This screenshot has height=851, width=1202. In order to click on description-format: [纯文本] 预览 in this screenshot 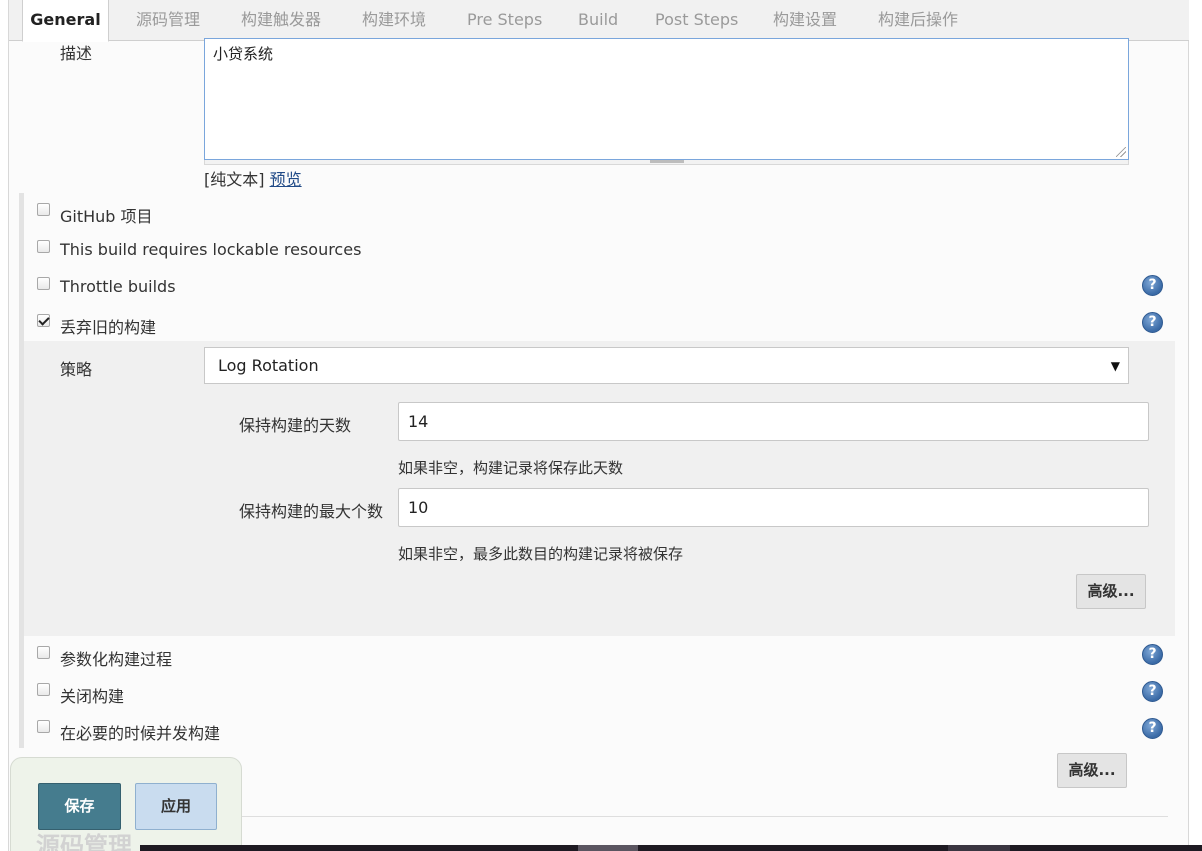, I will do `click(253, 178)`.